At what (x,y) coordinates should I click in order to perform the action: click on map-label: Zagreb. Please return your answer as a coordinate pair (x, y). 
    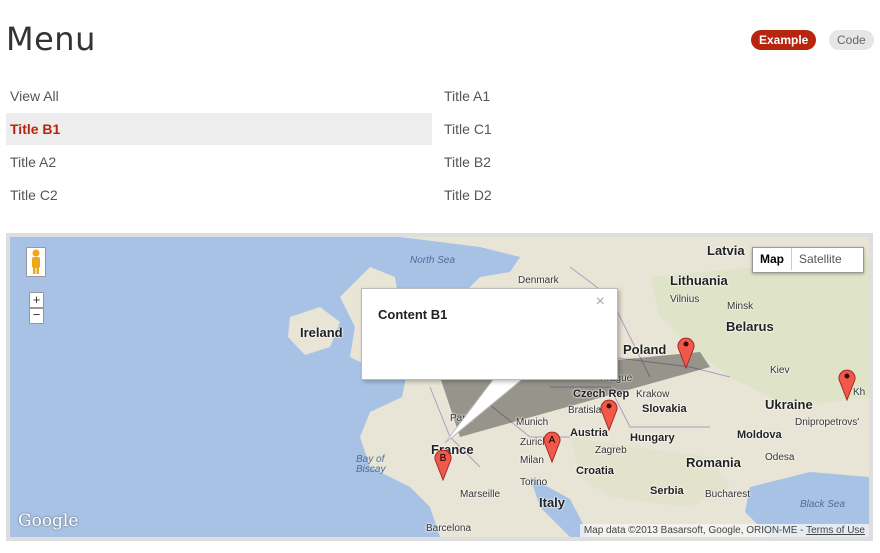
    Looking at the image, I should click on (611, 450).